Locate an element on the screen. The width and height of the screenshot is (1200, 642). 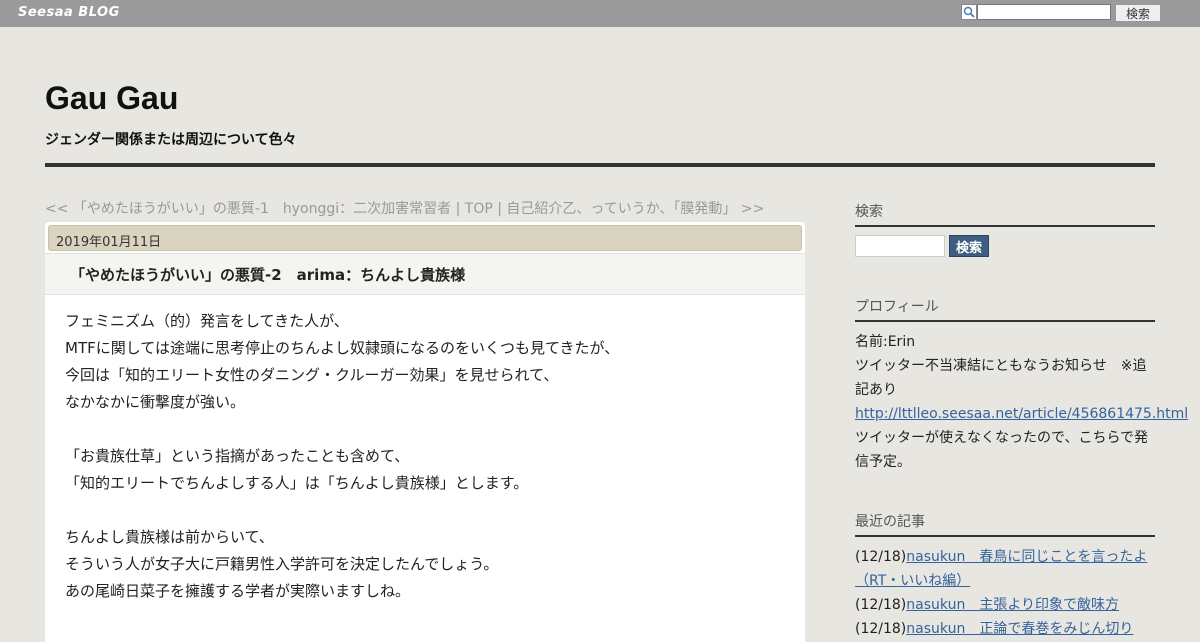
list-item: (12/18)nasukun 正論で春巻をみじん切り is located at coordinates (1005, 629).